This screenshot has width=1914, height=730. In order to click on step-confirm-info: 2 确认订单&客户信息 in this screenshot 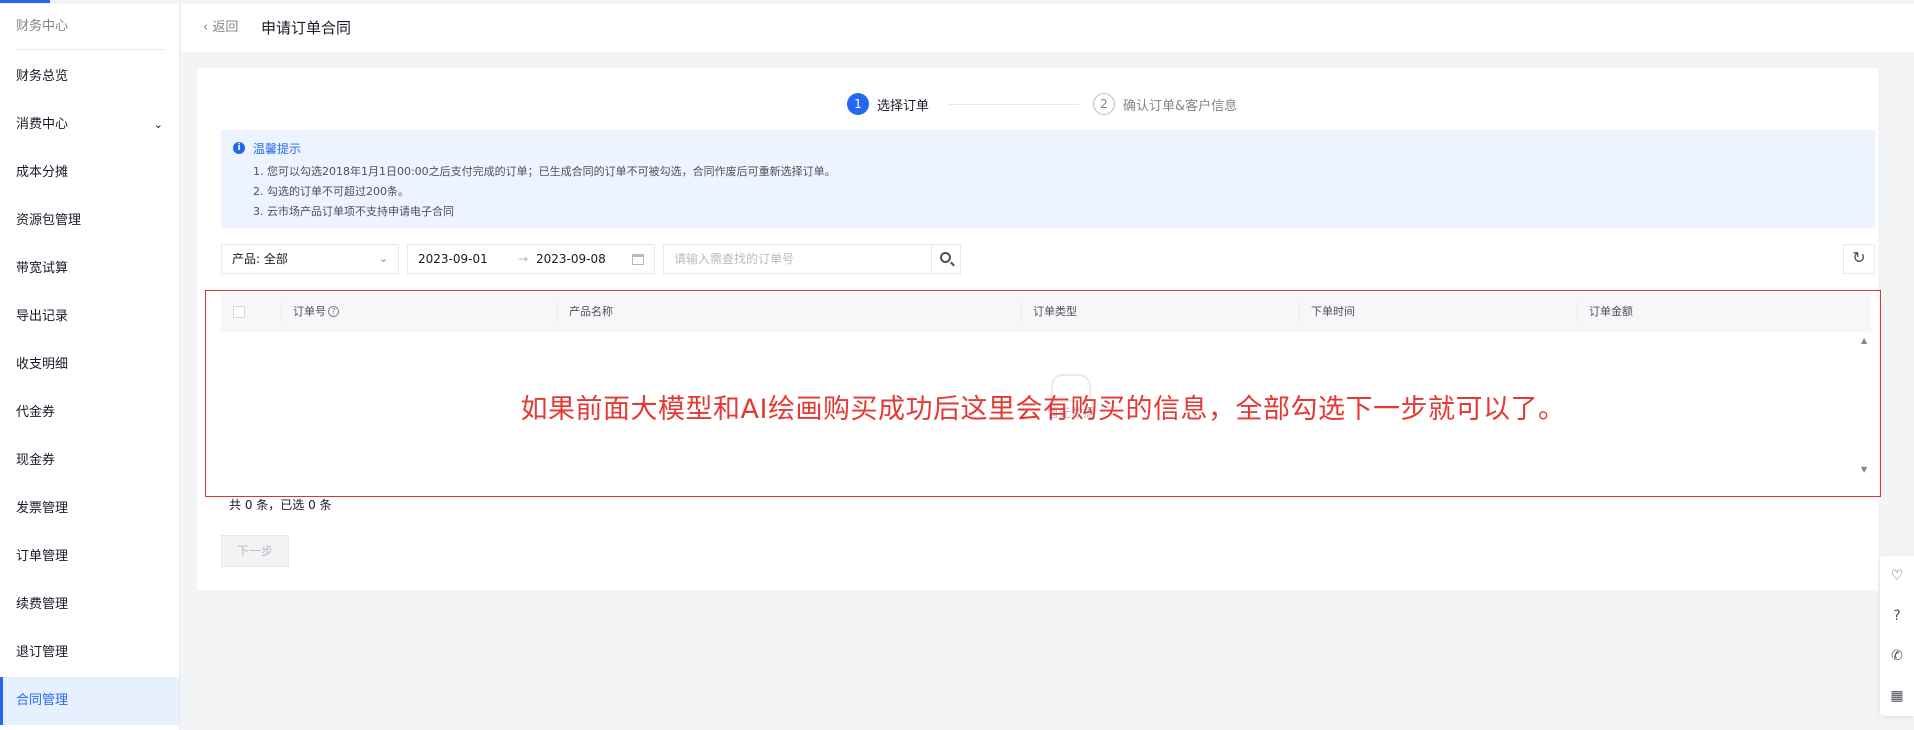, I will do `click(1165, 104)`.